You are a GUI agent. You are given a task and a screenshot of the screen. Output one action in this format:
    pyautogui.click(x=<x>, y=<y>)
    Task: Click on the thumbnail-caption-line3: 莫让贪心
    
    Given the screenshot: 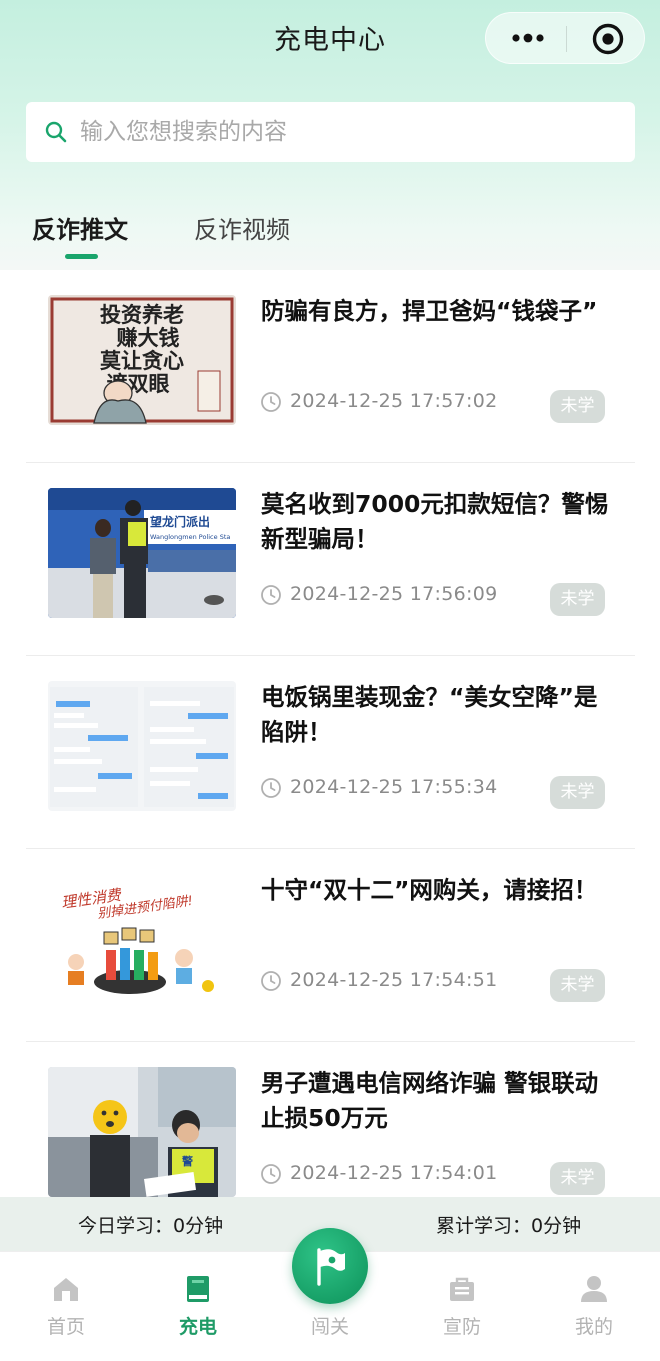 What is the action you would take?
    pyautogui.click(x=141, y=360)
    